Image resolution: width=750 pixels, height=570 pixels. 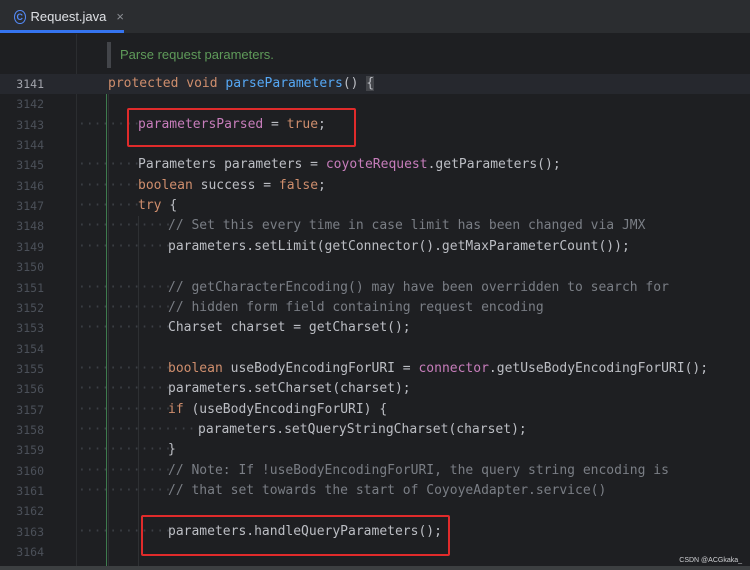 I want to click on status-bar-edge, so click(x=375, y=568).